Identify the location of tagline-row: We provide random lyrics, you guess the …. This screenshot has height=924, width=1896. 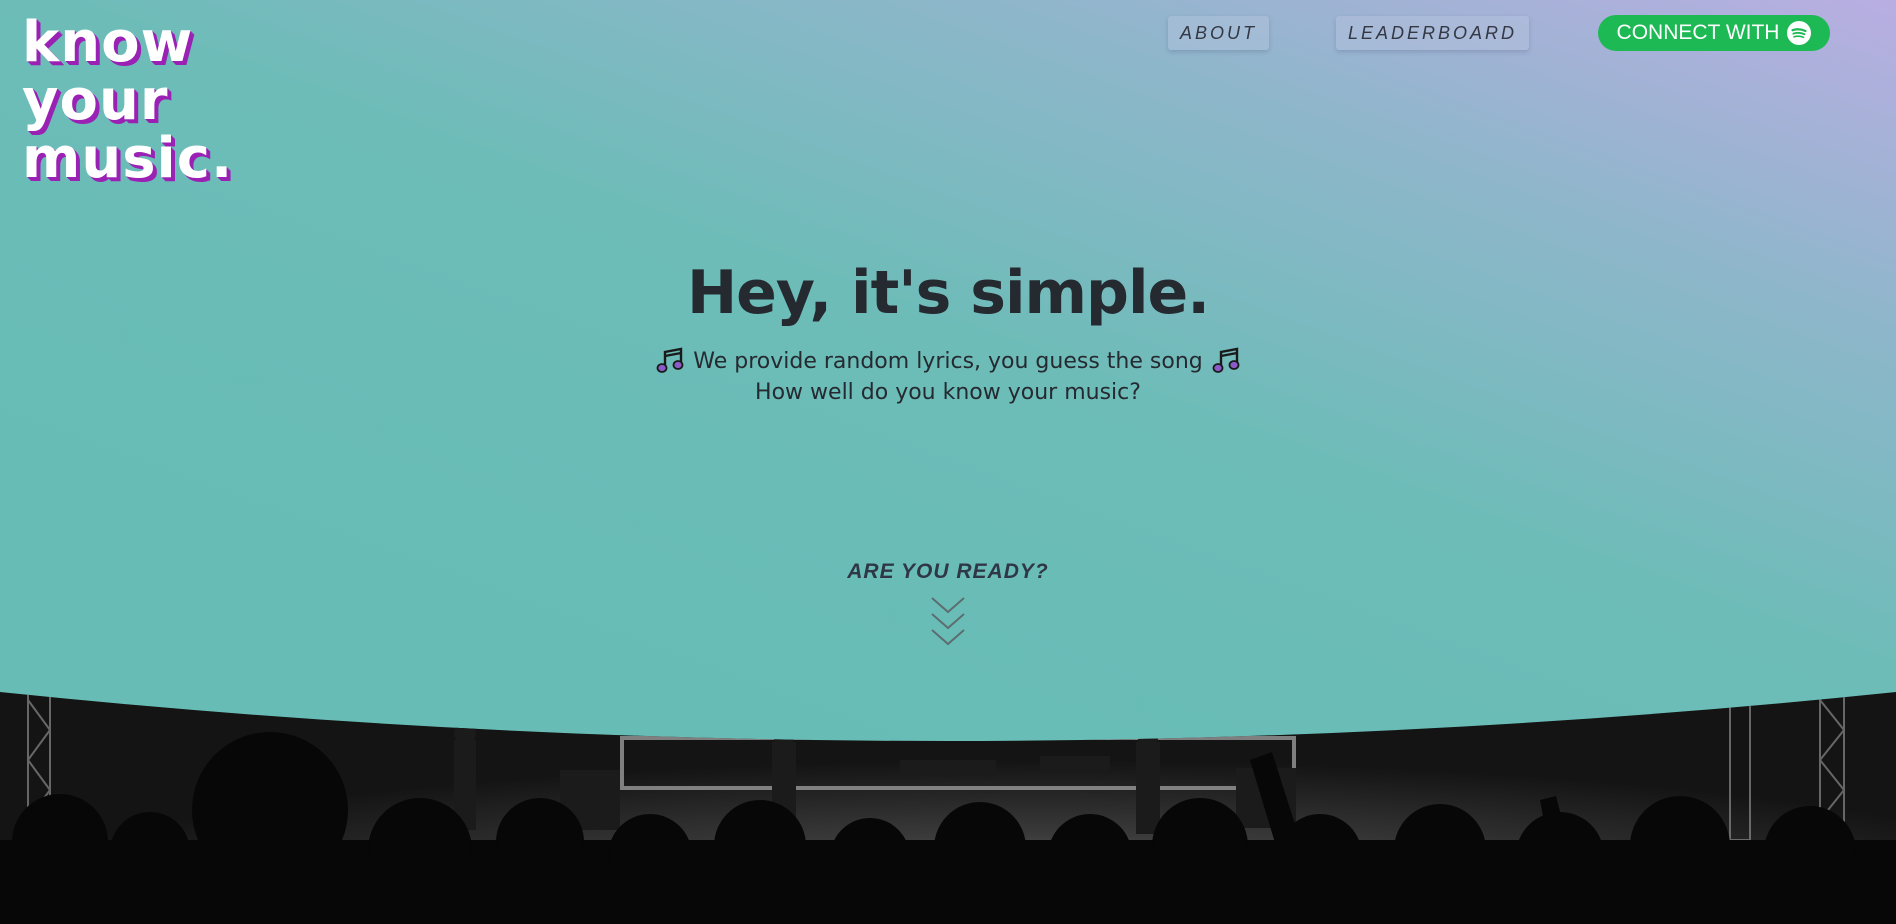
(948, 361).